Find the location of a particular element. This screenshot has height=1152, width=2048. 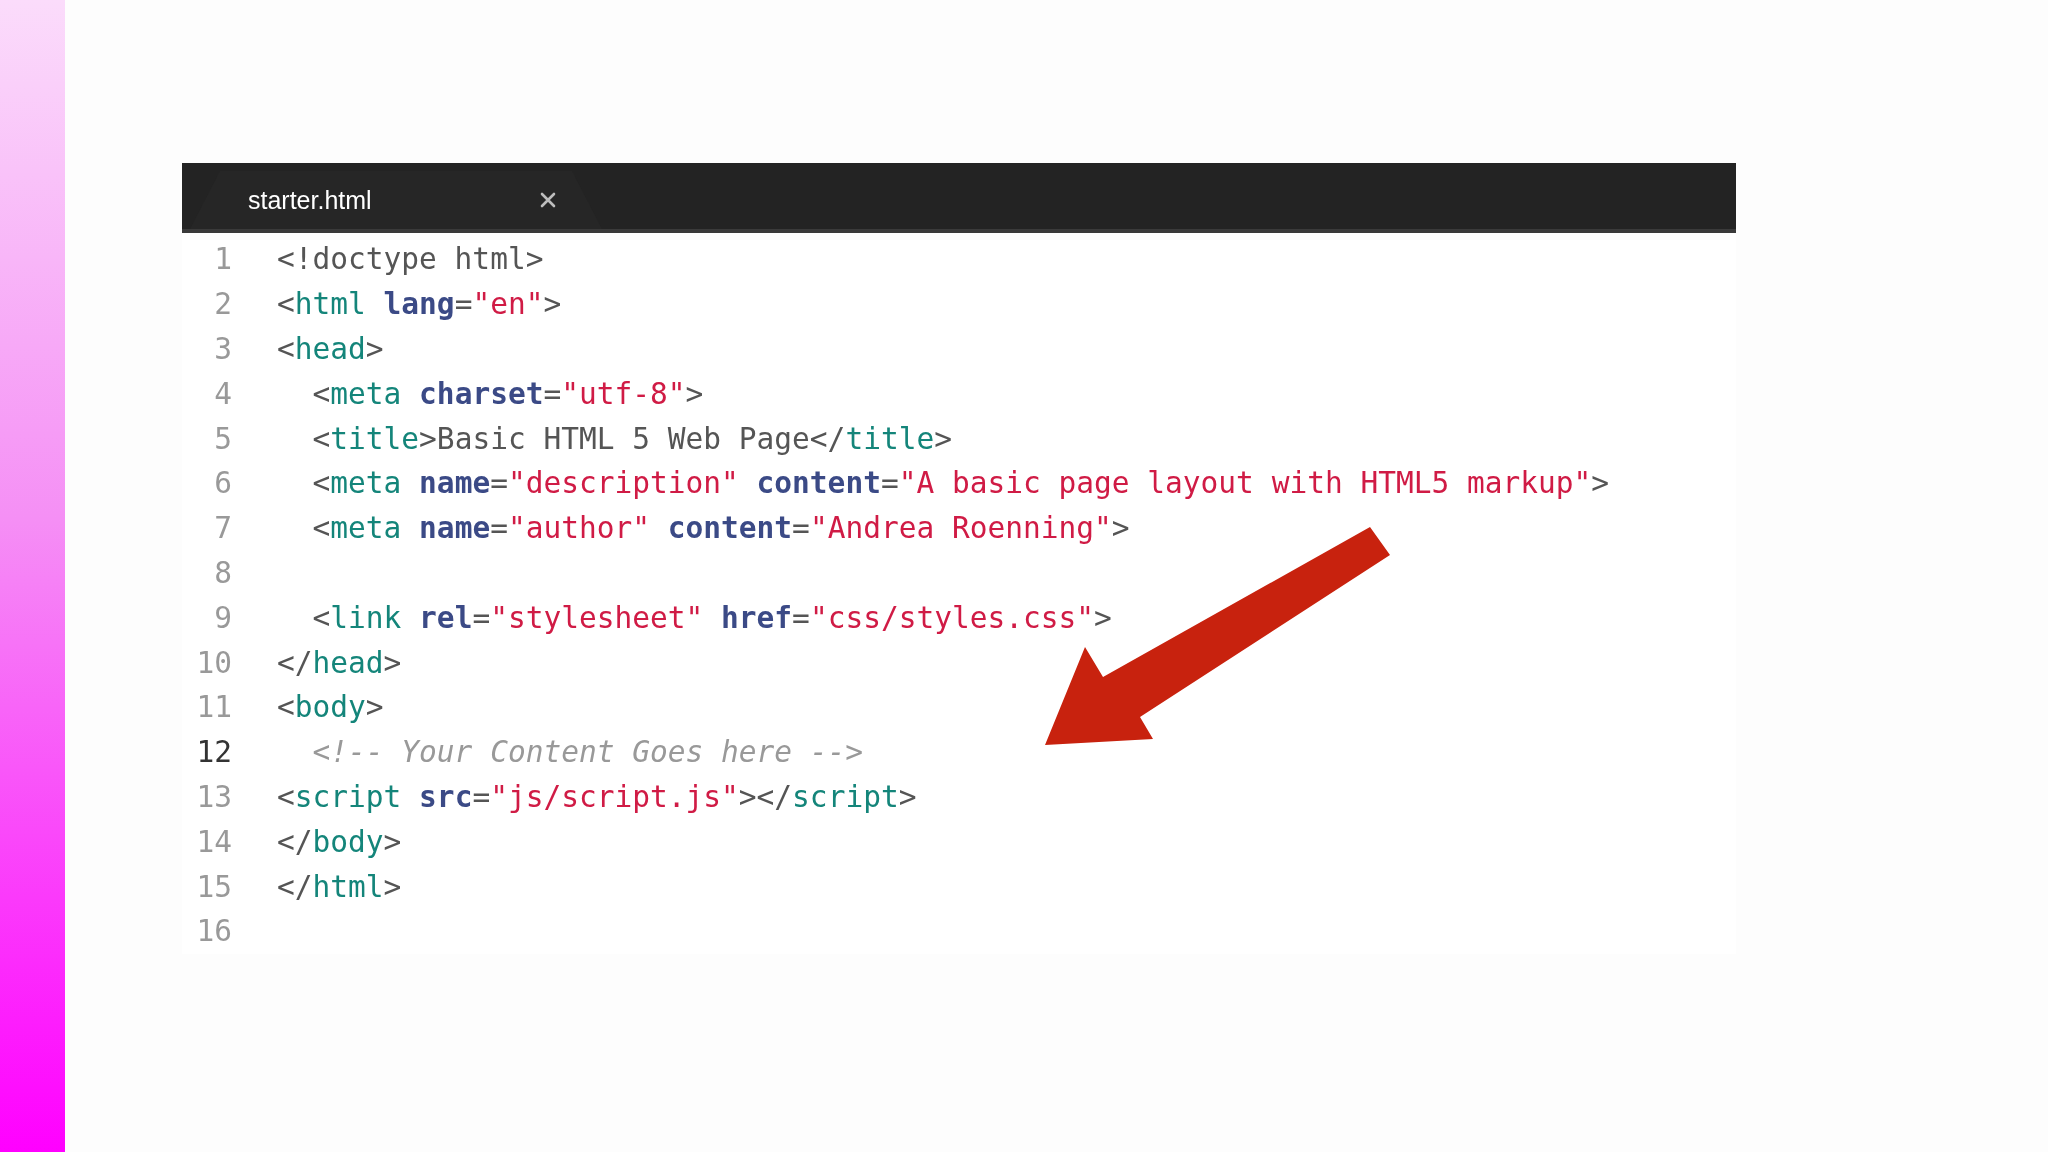

line-number: 11 is located at coordinates (213, 707).